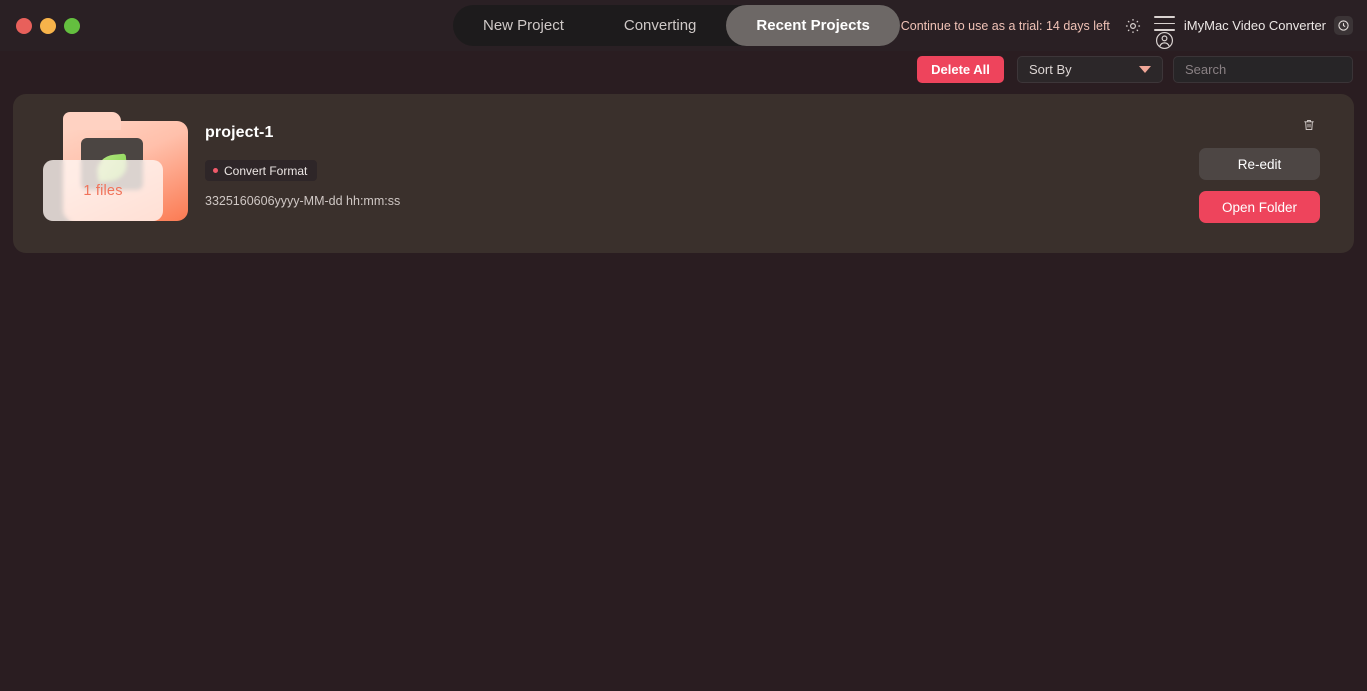 The width and height of the screenshot is (1367, 691). Describe the element at coordinates (72, 26) in the screenshot. I see `window-maximize-button` at that location.